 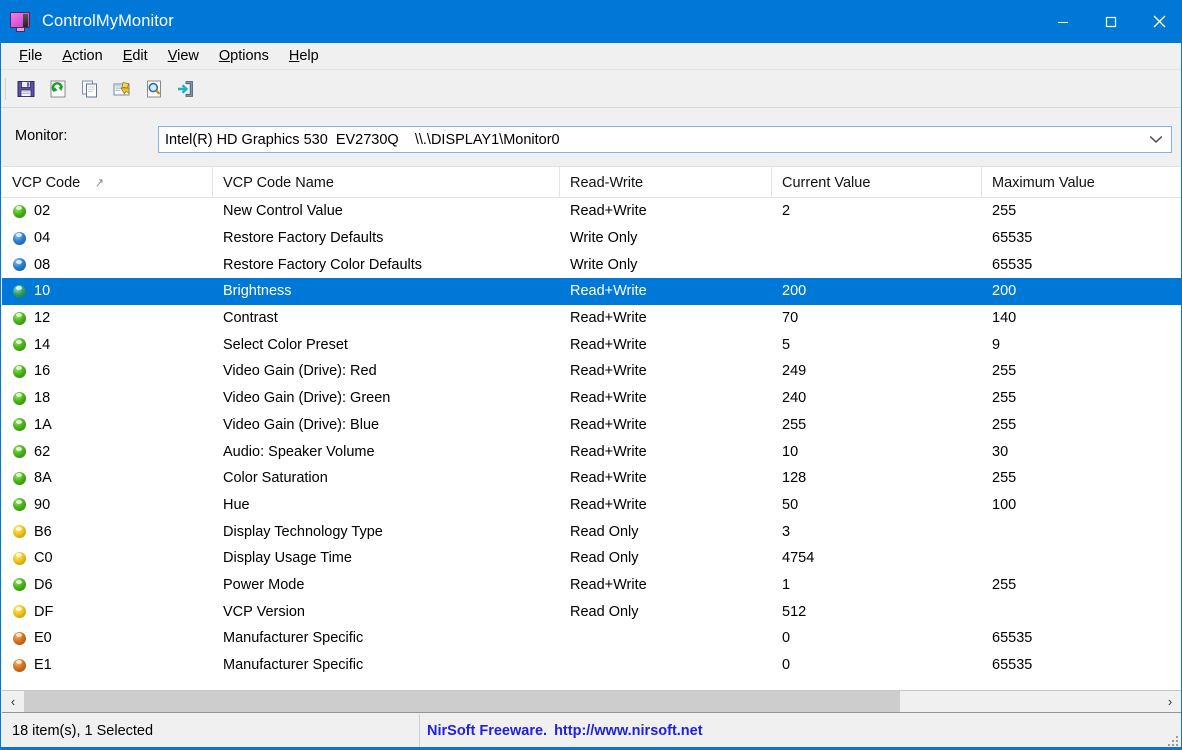 I want to click on horizontal-scrollbar: ‹ ›, so click(x=591, y=701).